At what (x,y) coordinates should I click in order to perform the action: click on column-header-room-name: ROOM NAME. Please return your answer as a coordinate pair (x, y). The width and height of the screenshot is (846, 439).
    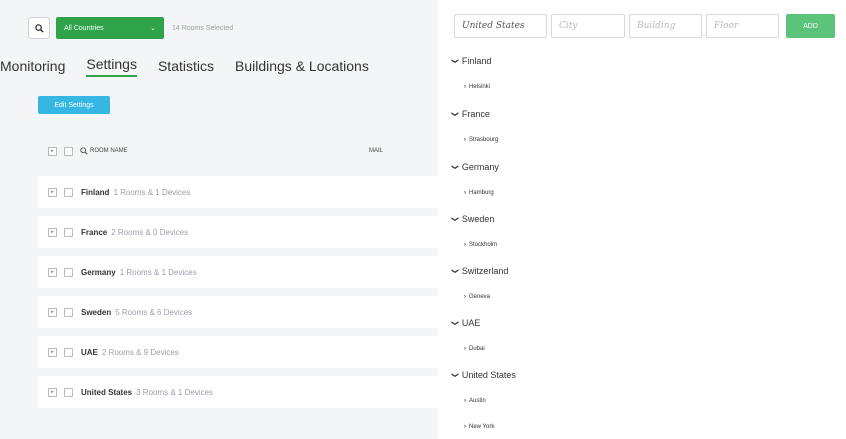
    Looking at the image, I should click on (109, 151).